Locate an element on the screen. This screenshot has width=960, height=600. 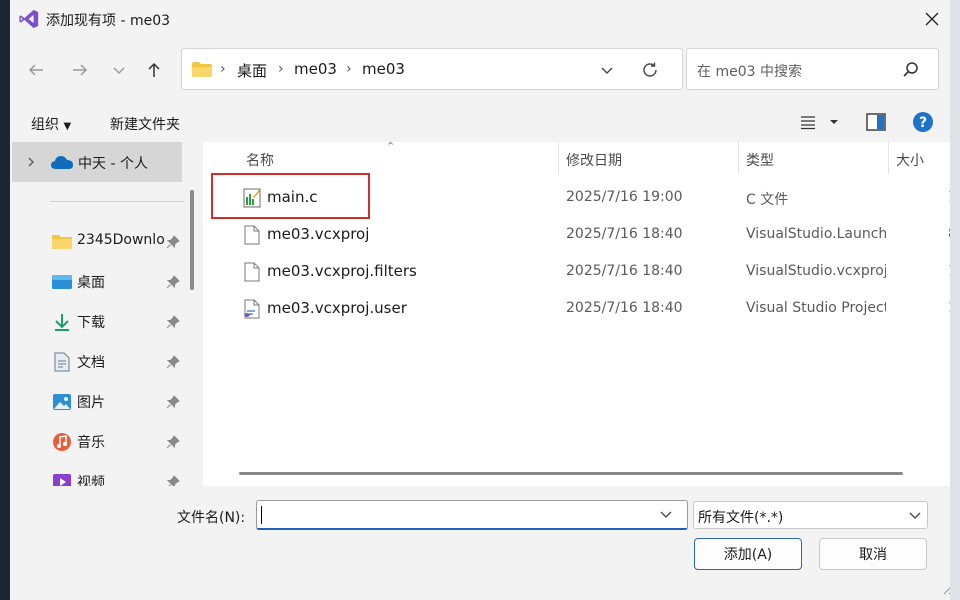
chevron-right-icon is located at coordinates (31, 162).